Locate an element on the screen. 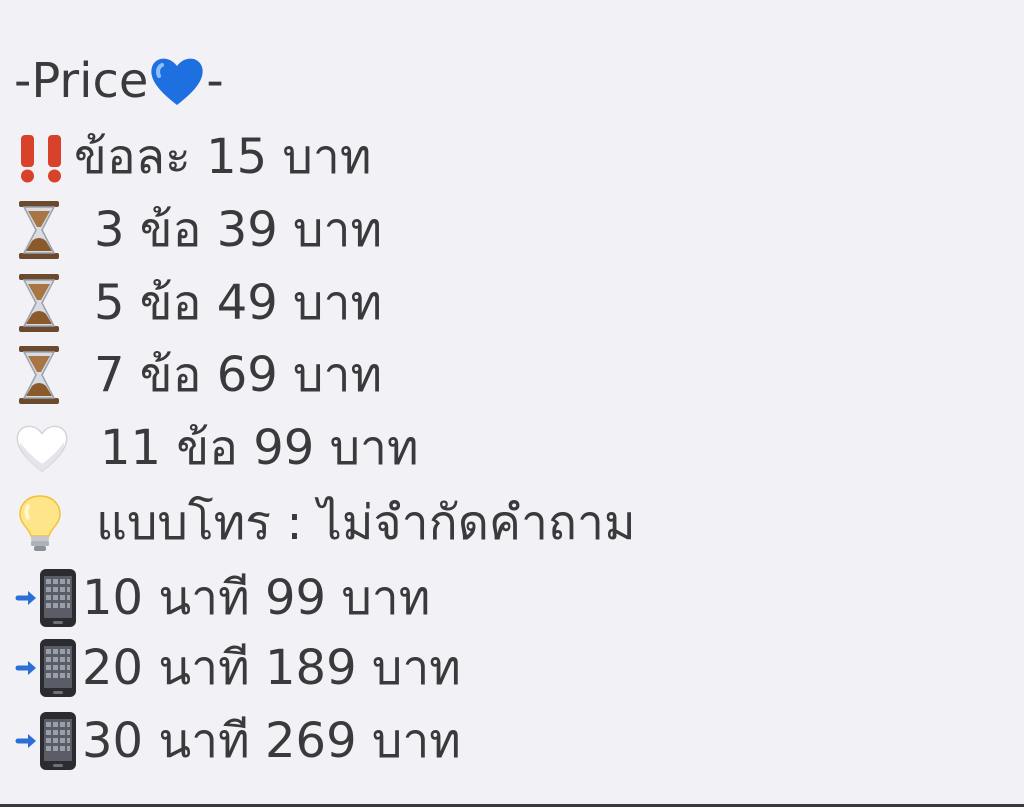 The image size is (1024, 807). item-text: 30 นาที 269 บาท is located at coordinates (271, 741).